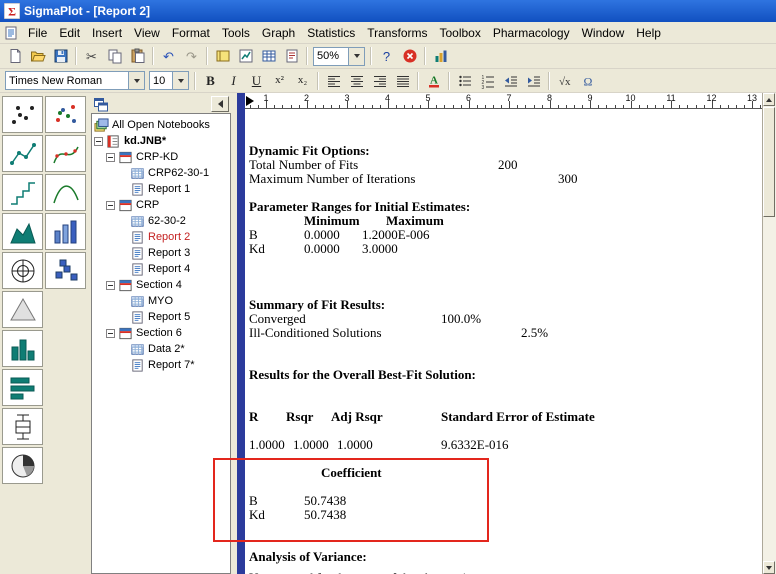 This screenshot has height=574, width=776. Describe the element at coordinates (433, 80) in the screenshot. I see `font-color-button: A` at that location.